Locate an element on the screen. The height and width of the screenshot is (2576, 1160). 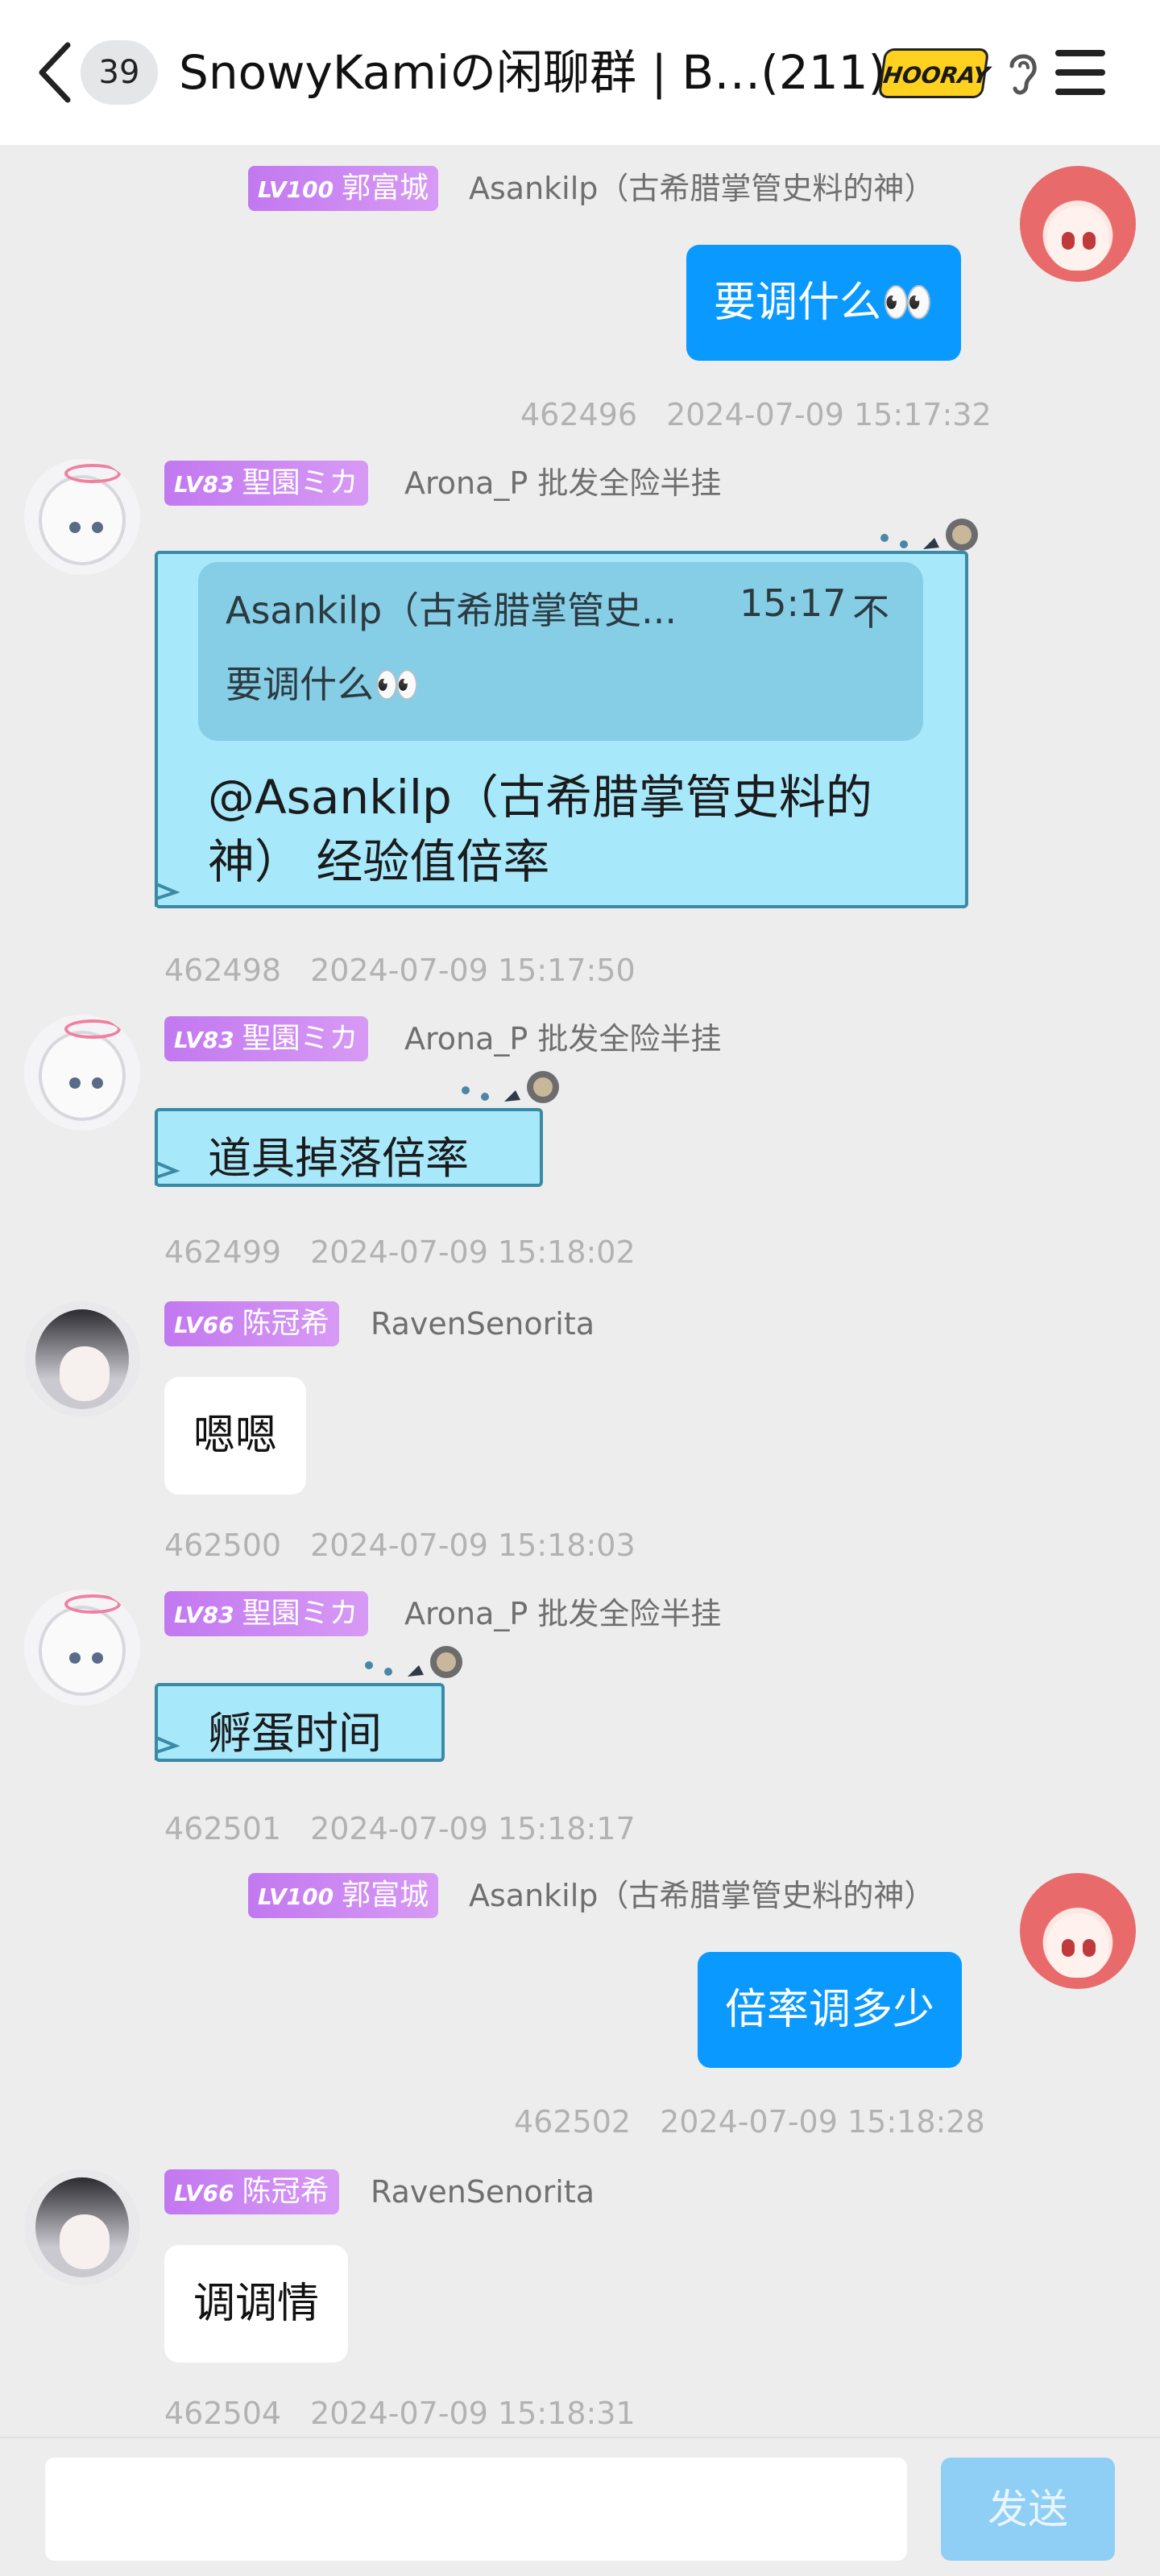
message-bubble: 要调什么👀 is located at coordinates (824, 303).